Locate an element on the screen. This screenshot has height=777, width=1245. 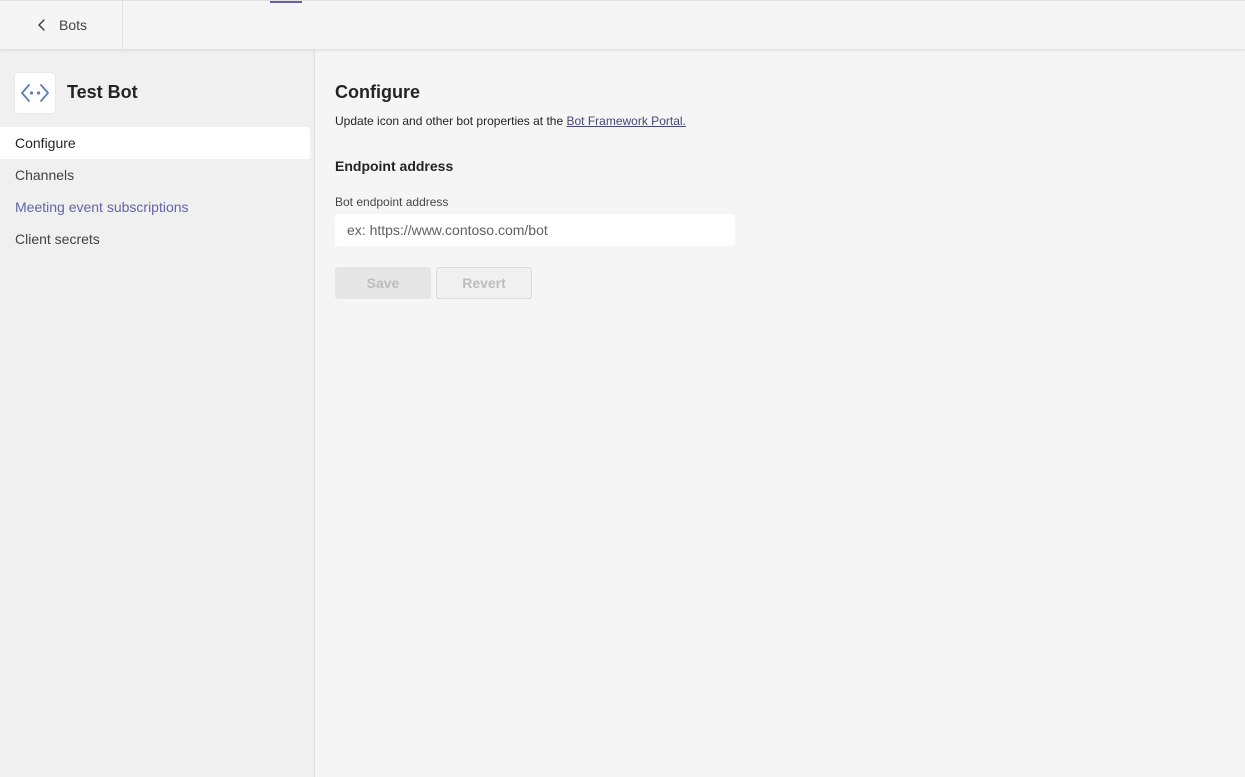
bot-code-icon is located at coordinates (35, 93).